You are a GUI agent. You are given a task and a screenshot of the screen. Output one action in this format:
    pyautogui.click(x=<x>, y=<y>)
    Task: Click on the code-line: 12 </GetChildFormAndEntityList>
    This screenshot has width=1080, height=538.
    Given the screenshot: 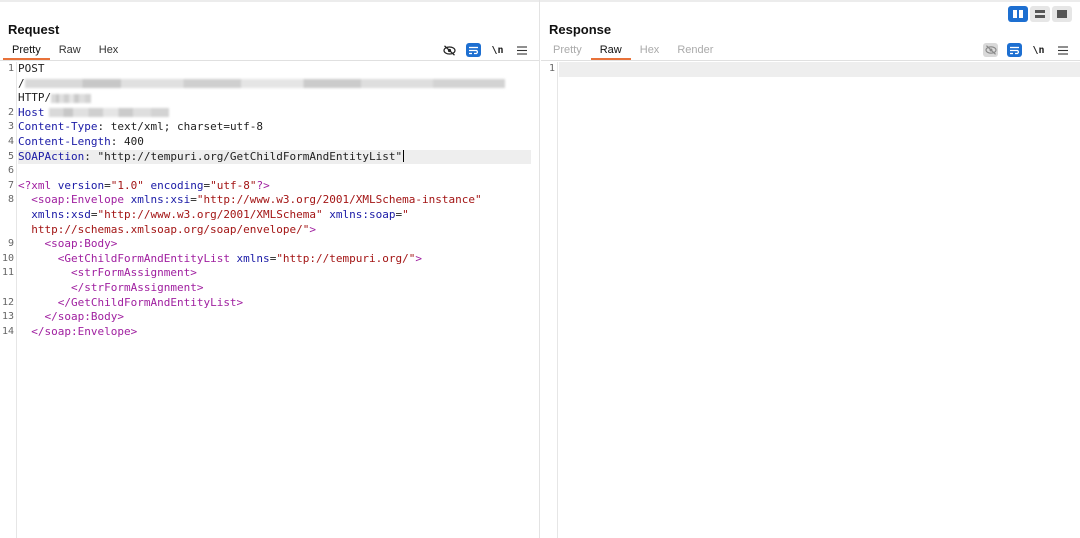 What is the action you would take?
    pyautogui.click(x=122, y=302)
    